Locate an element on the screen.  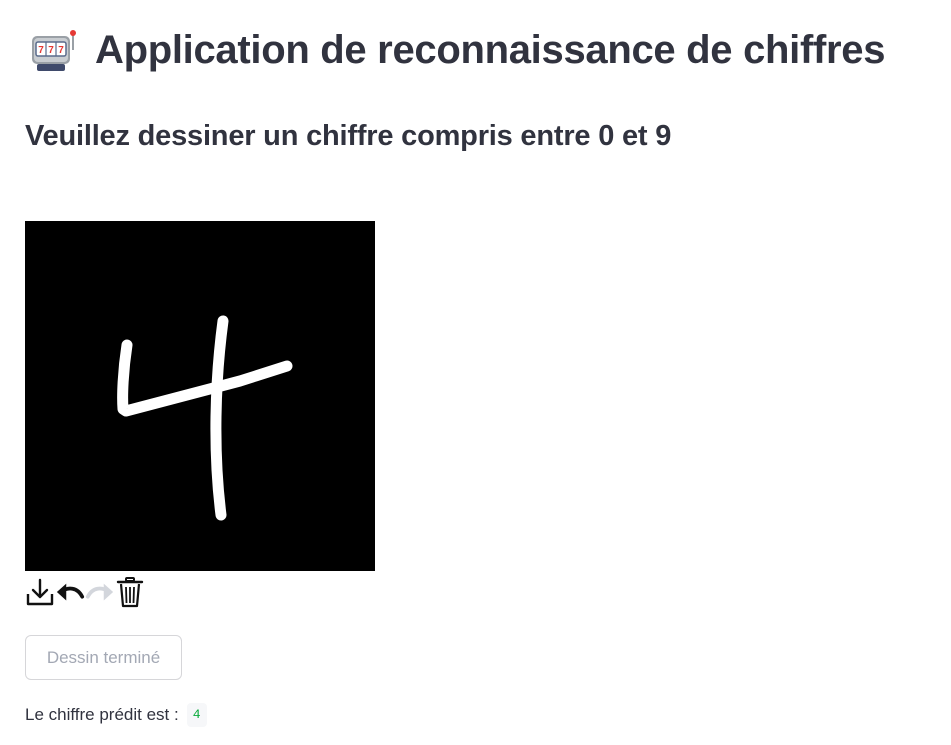
canvas-toolbar is located at coordinates (85, 592).